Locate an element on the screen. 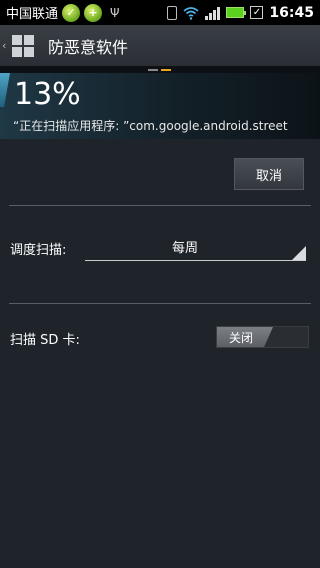  status-bar: 中国联通 ✓ + Ψ ✓ 16:45 is located at coordinates (160, 12).